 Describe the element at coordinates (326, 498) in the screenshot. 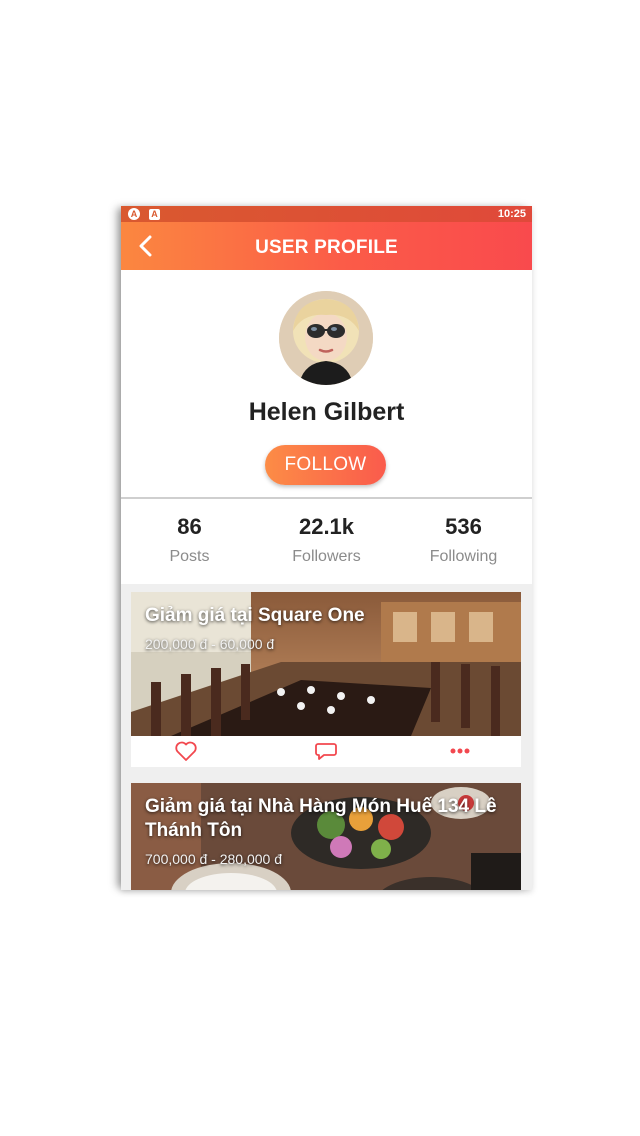

I see `divider` at that location.